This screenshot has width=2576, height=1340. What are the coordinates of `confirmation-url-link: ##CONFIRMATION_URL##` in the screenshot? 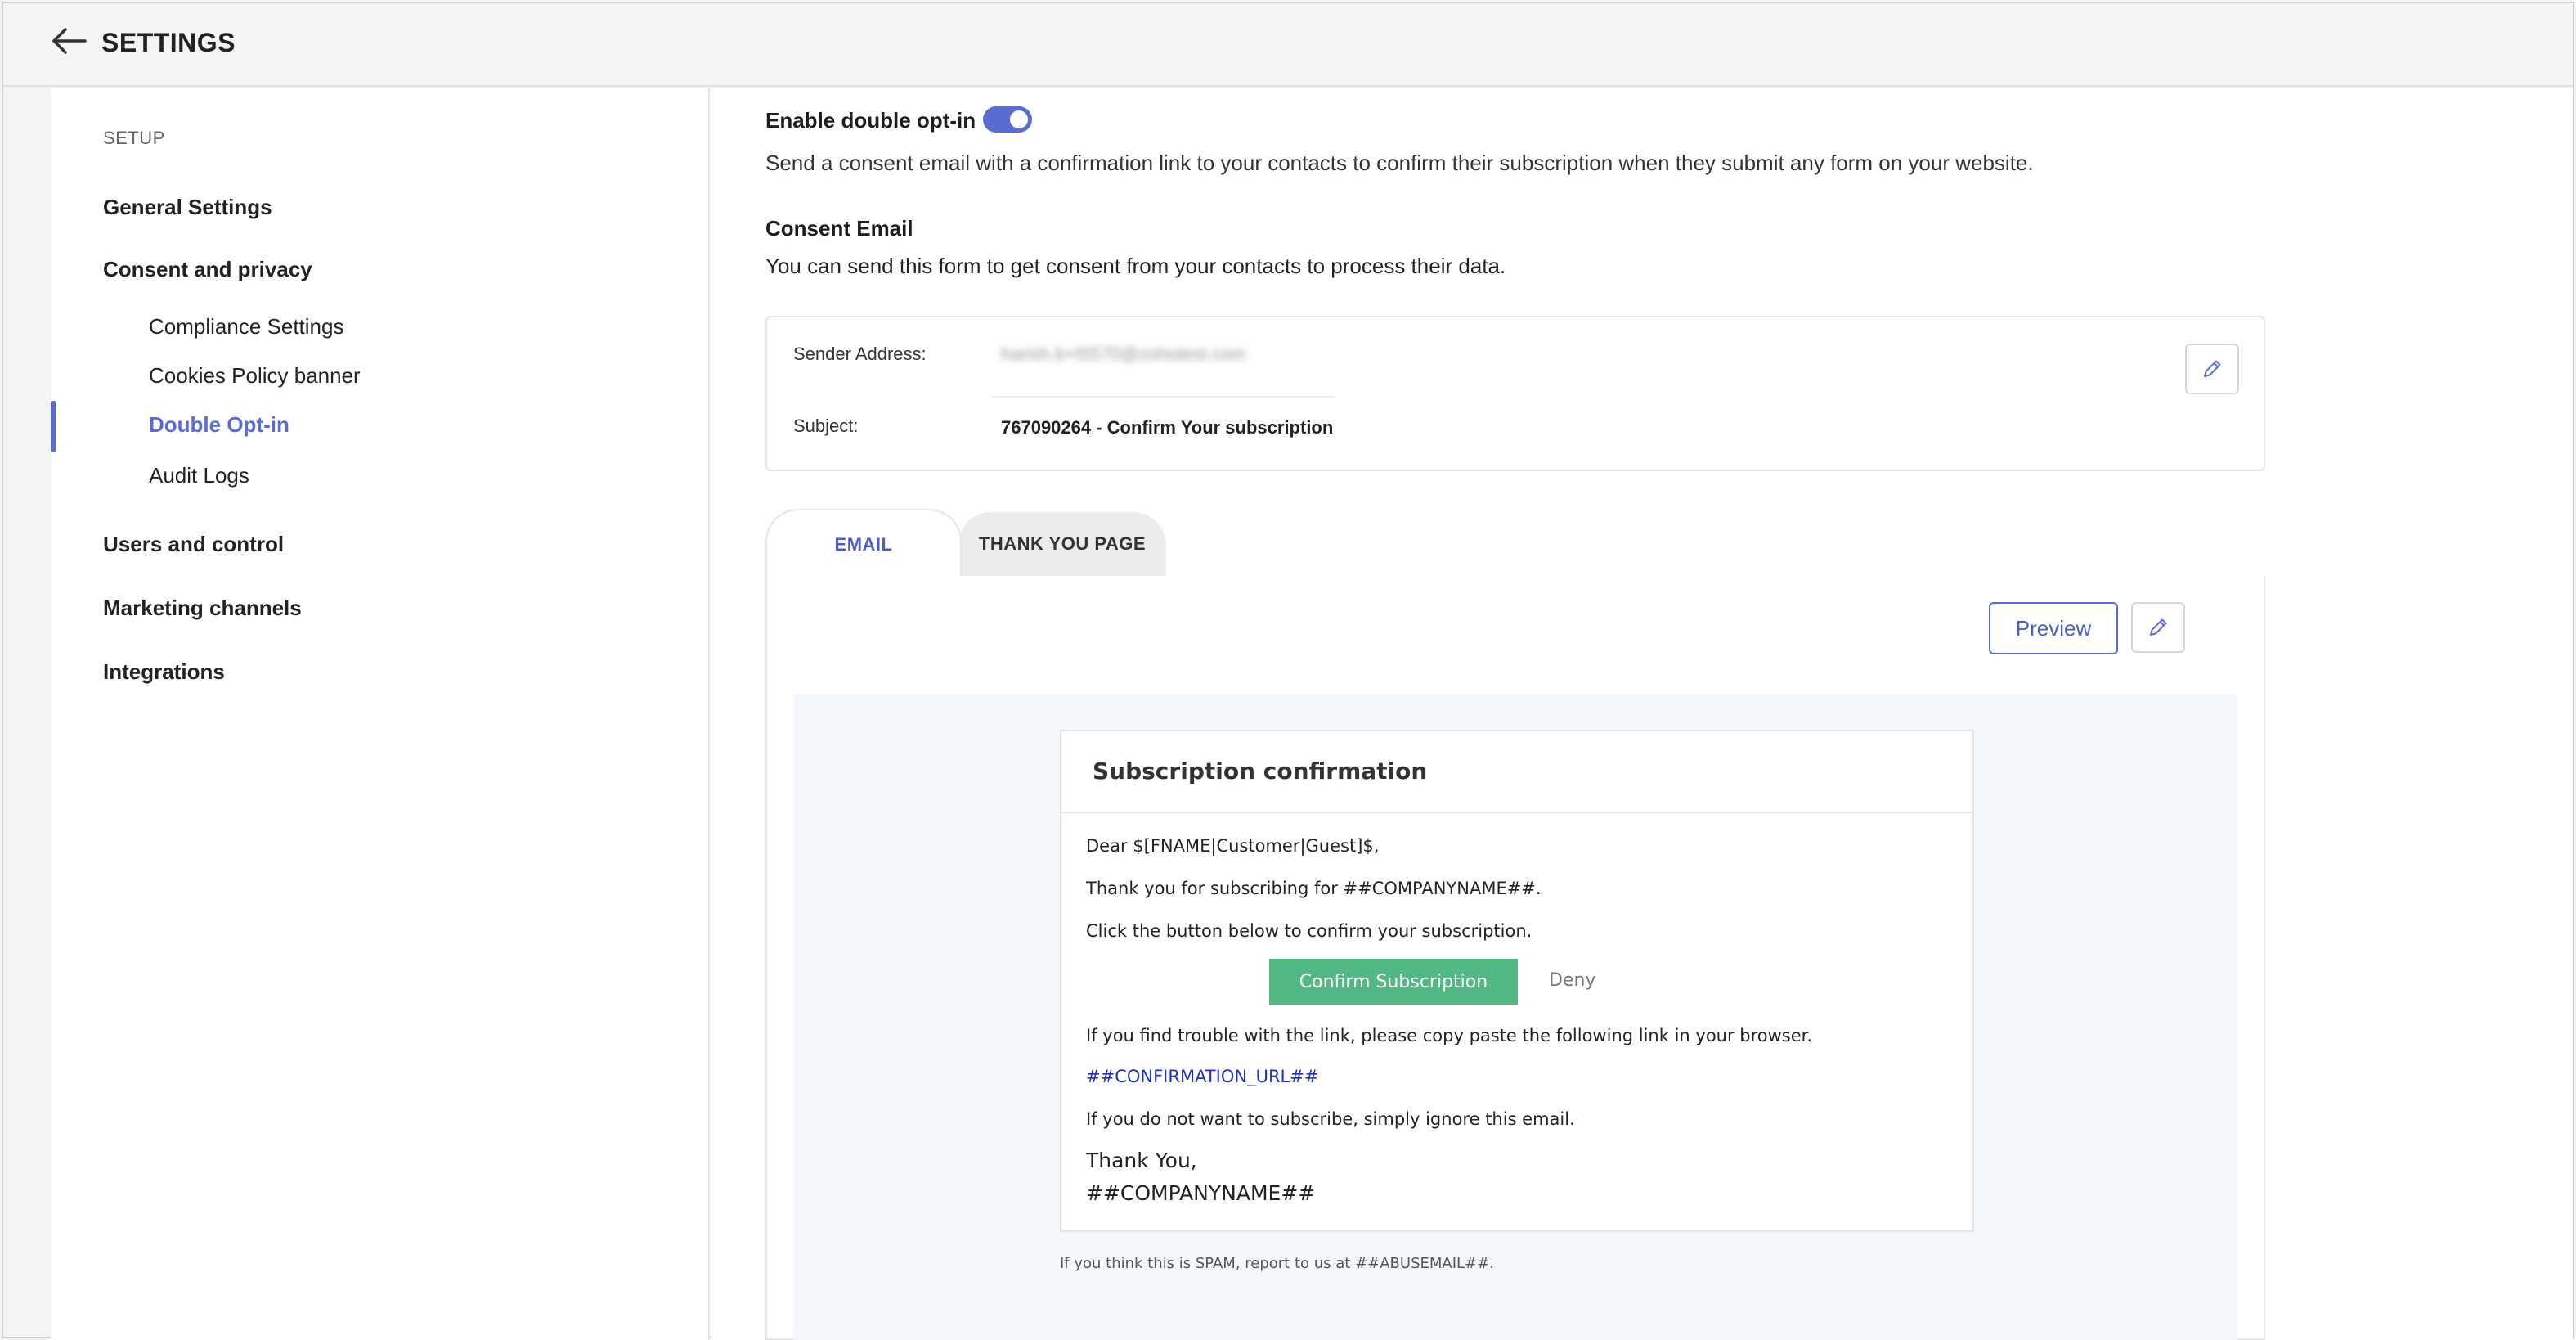 It's located at (1202, 1076).